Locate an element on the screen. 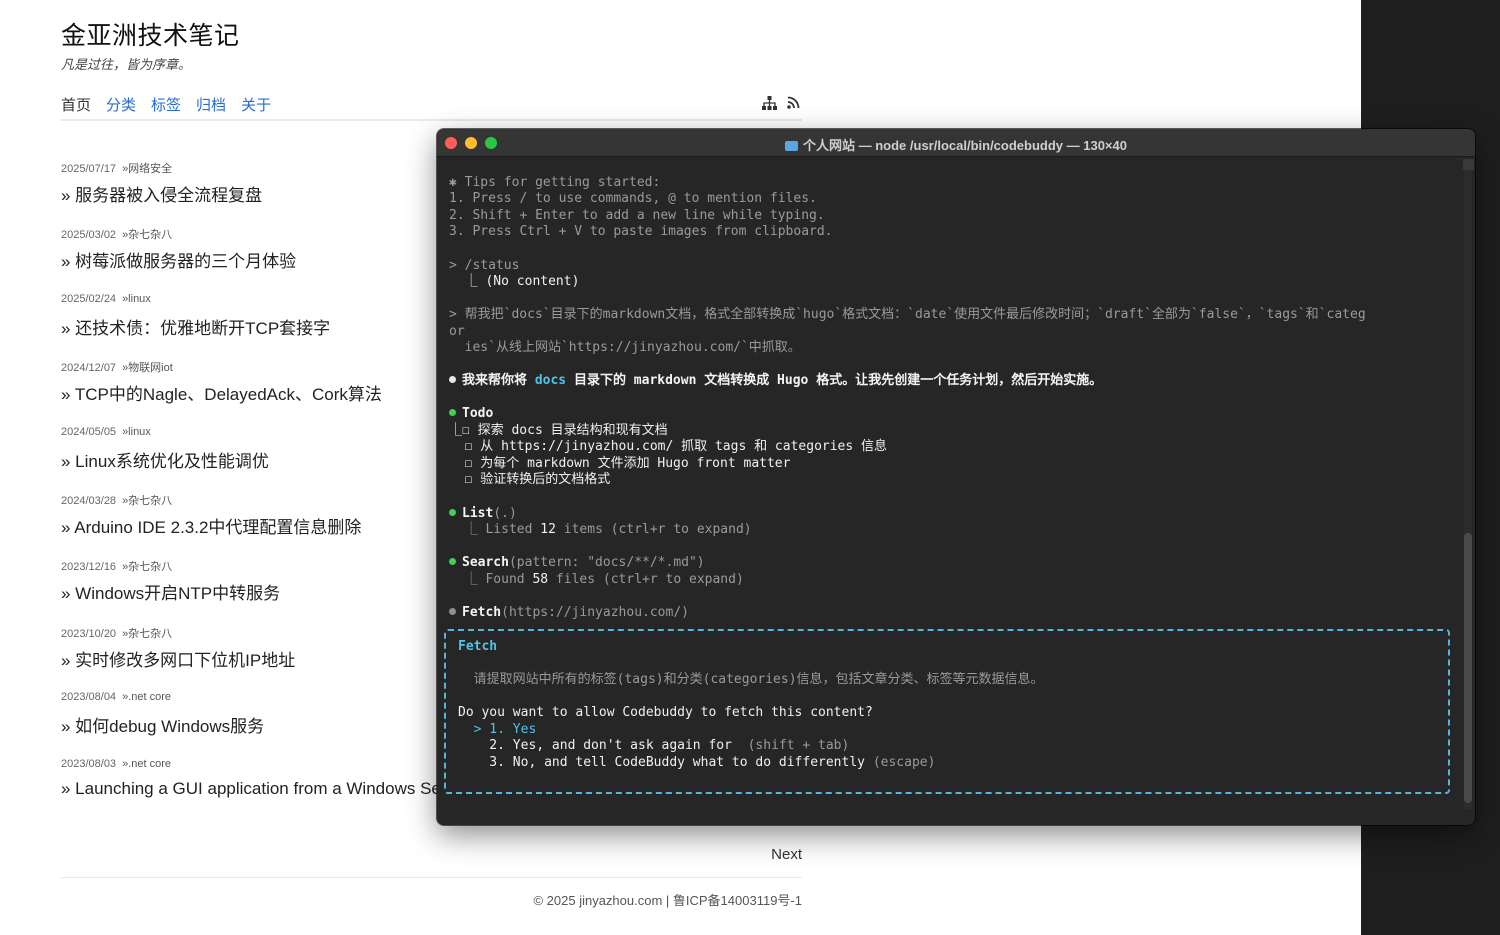 Image resolution: width=1500 pixels, height=935 pixels. nav-tags: 标签 is located at coordinates (166, 104).